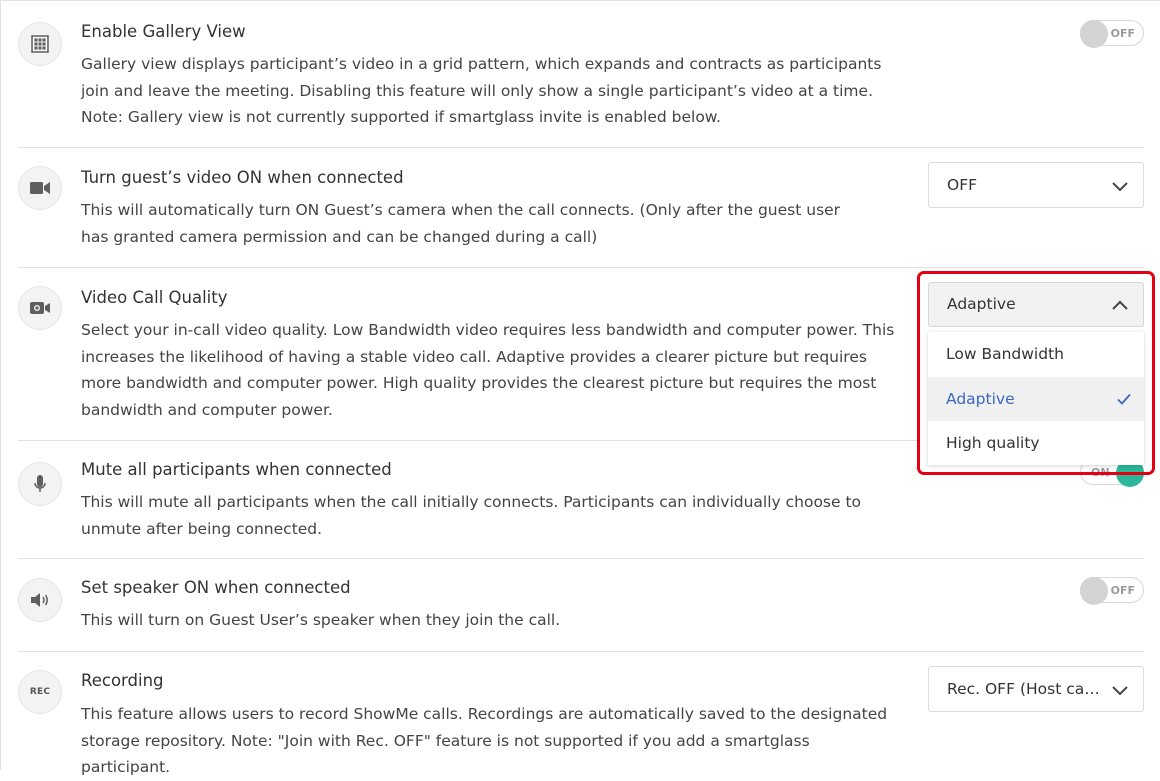  Describe the element at coordinates (40, 484) in the screenshot. I see `microphone-icon` at that location.